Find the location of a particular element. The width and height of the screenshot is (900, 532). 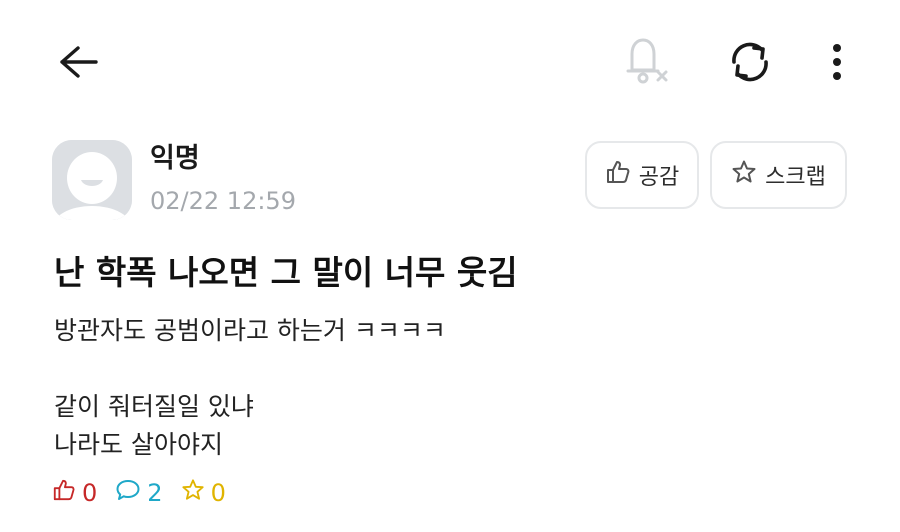

post-body-line: 나라도 살아야지 is located at coordinates (138, 444).